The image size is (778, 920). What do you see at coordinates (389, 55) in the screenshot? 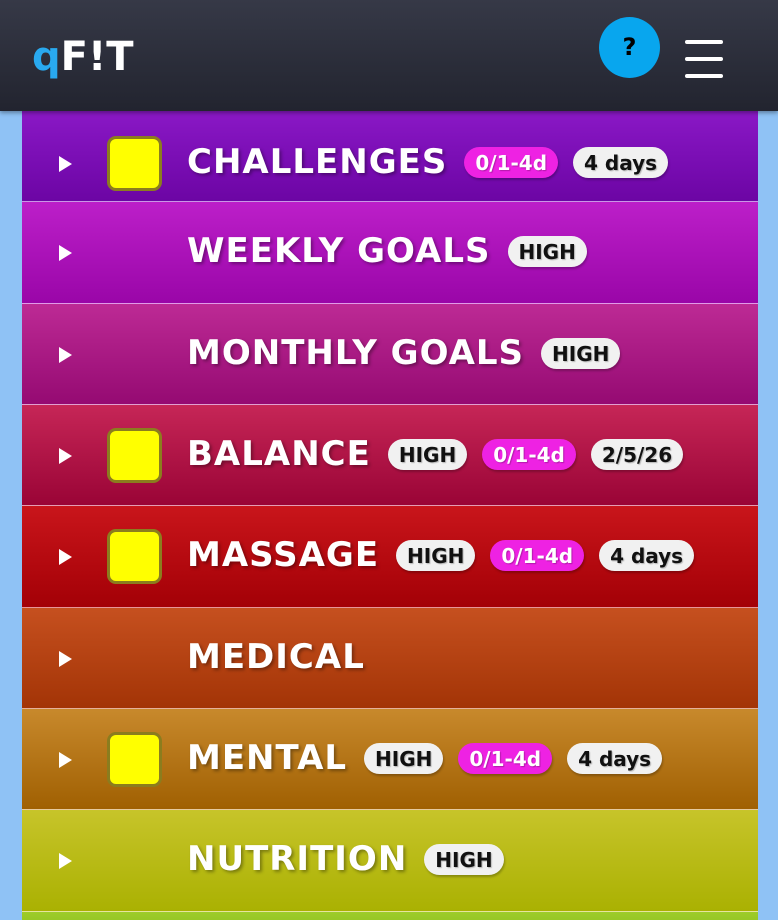
I see `app-header: qF!T ?` at bounding box center [389, 55].